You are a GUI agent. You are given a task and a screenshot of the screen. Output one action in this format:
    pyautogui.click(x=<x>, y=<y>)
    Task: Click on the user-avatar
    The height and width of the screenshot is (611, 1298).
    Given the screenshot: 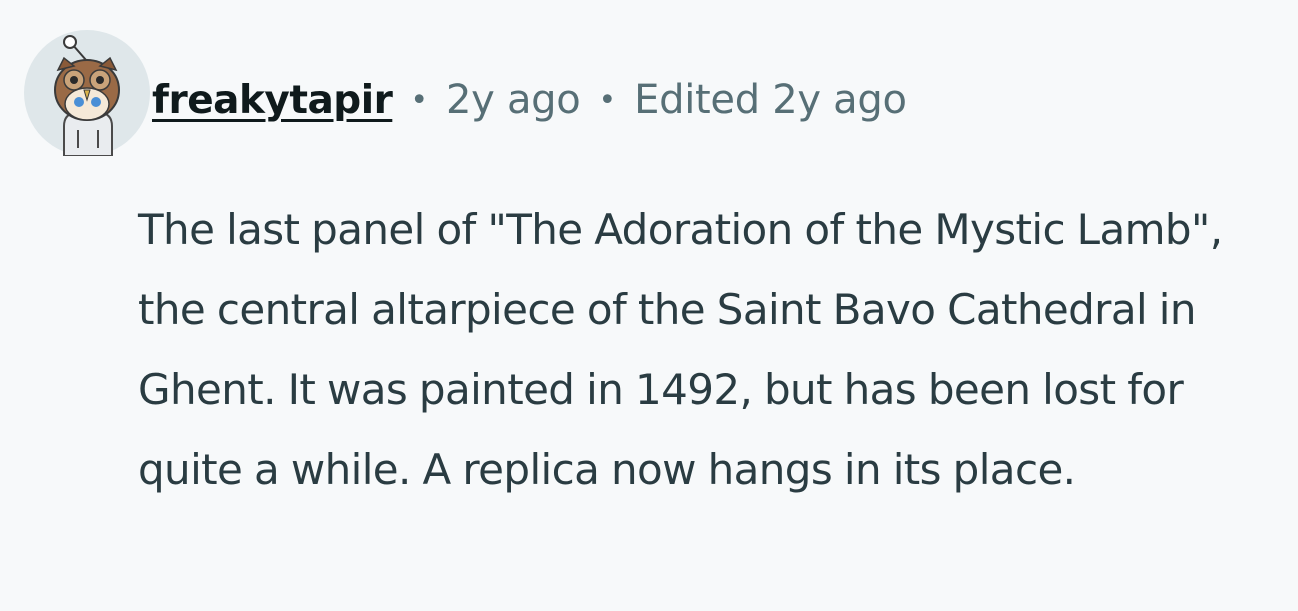 What is the action you would take?
    pyautogui.click(x=87, y=93)
    